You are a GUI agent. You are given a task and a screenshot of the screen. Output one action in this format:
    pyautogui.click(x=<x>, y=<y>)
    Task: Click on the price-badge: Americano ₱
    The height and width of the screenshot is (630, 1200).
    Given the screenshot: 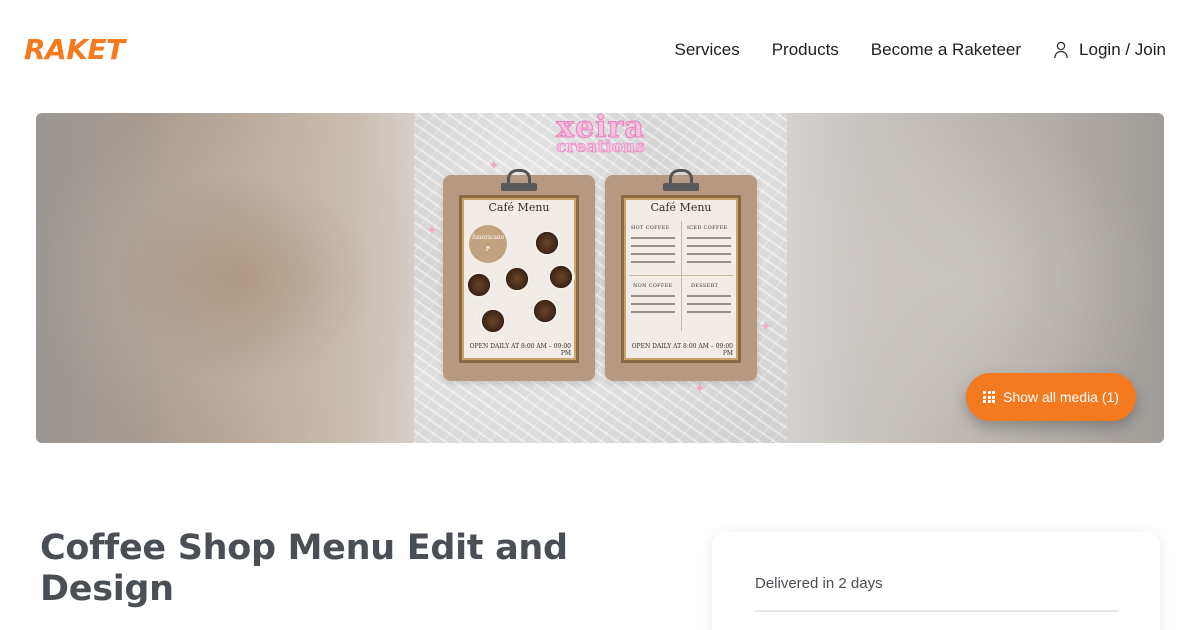 What is the action you would take?
    pyautogui.click(x=488, y=244)
    